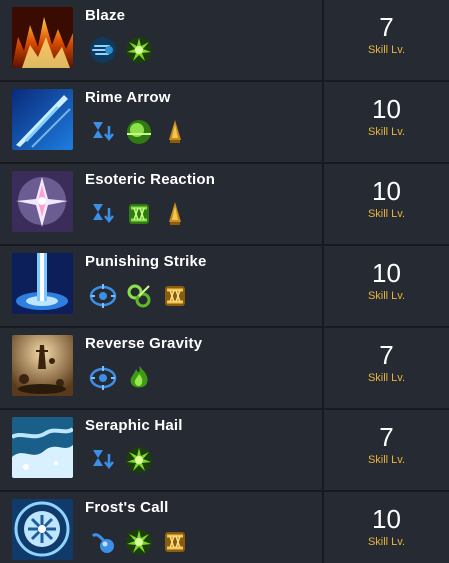  I want to click on skill-name: Frost's Call, so click(127, 507).